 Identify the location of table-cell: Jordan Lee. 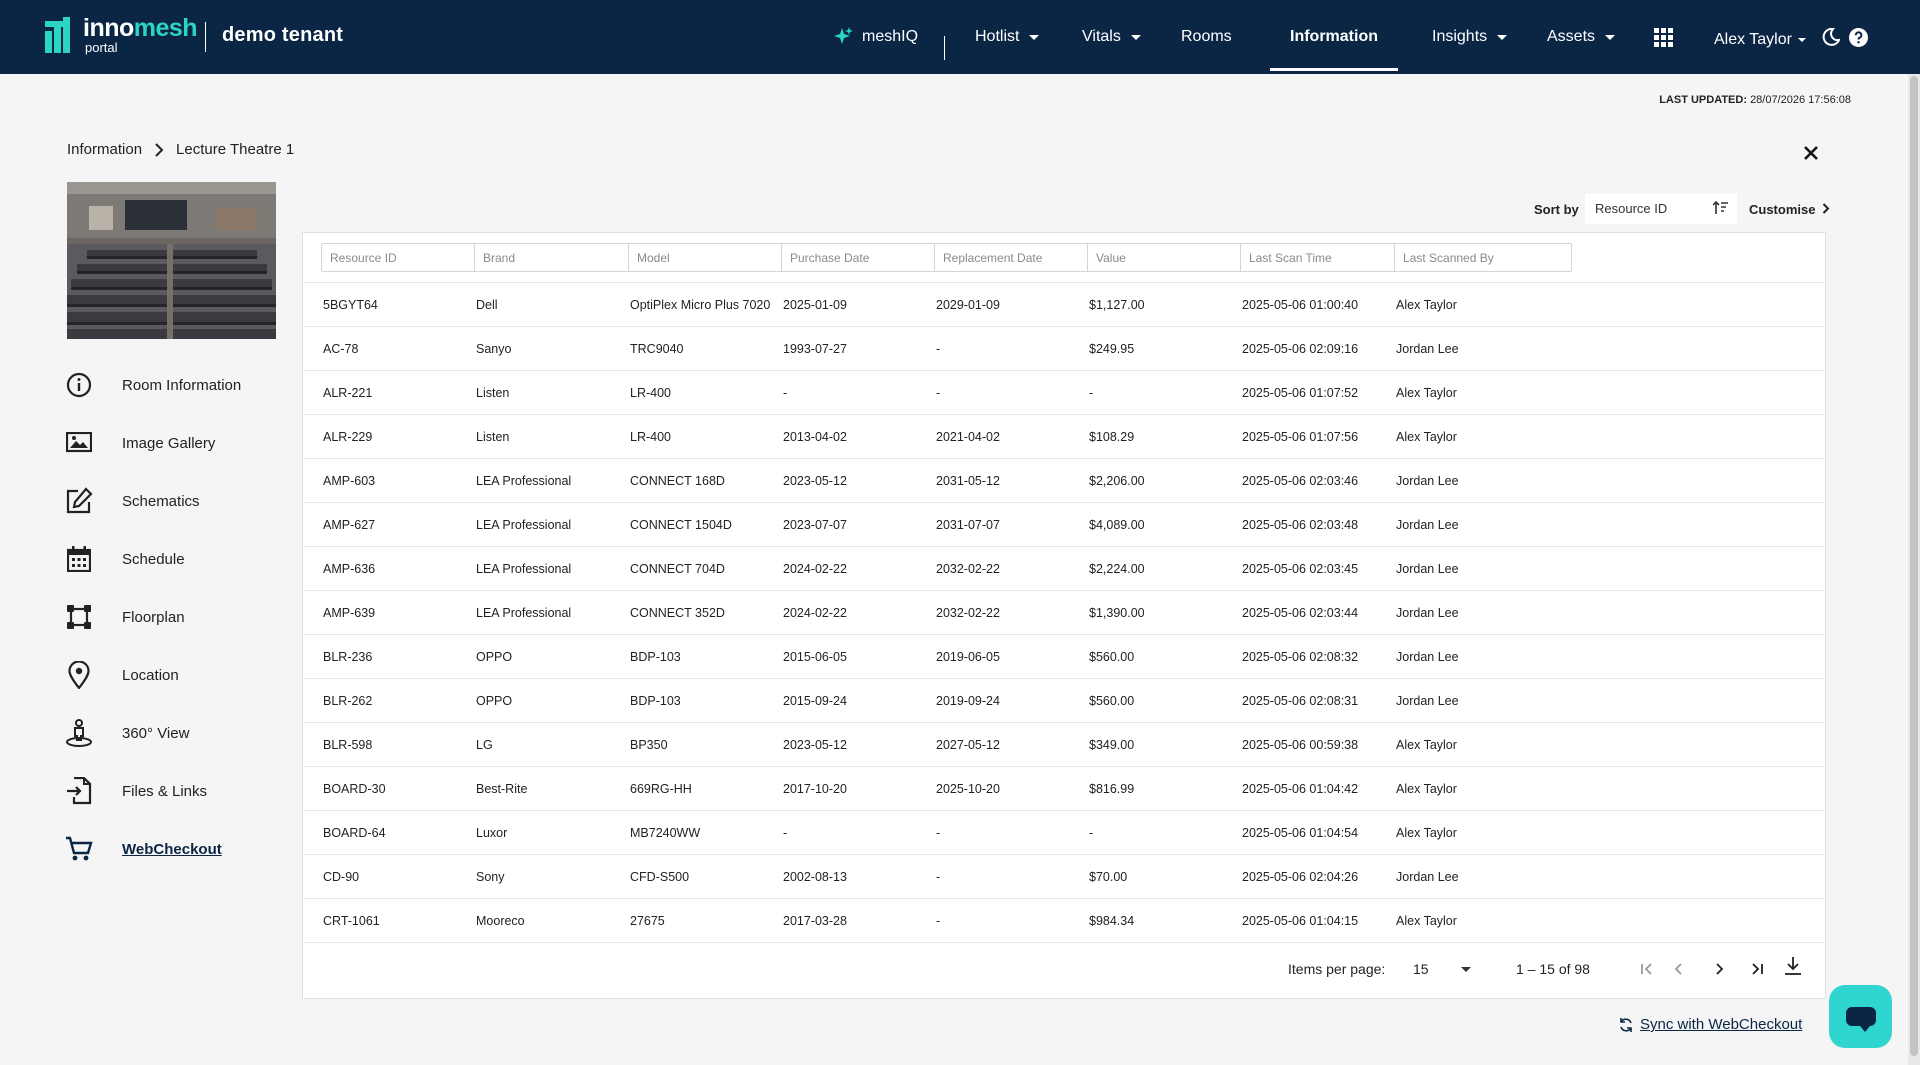
(1427, 701).